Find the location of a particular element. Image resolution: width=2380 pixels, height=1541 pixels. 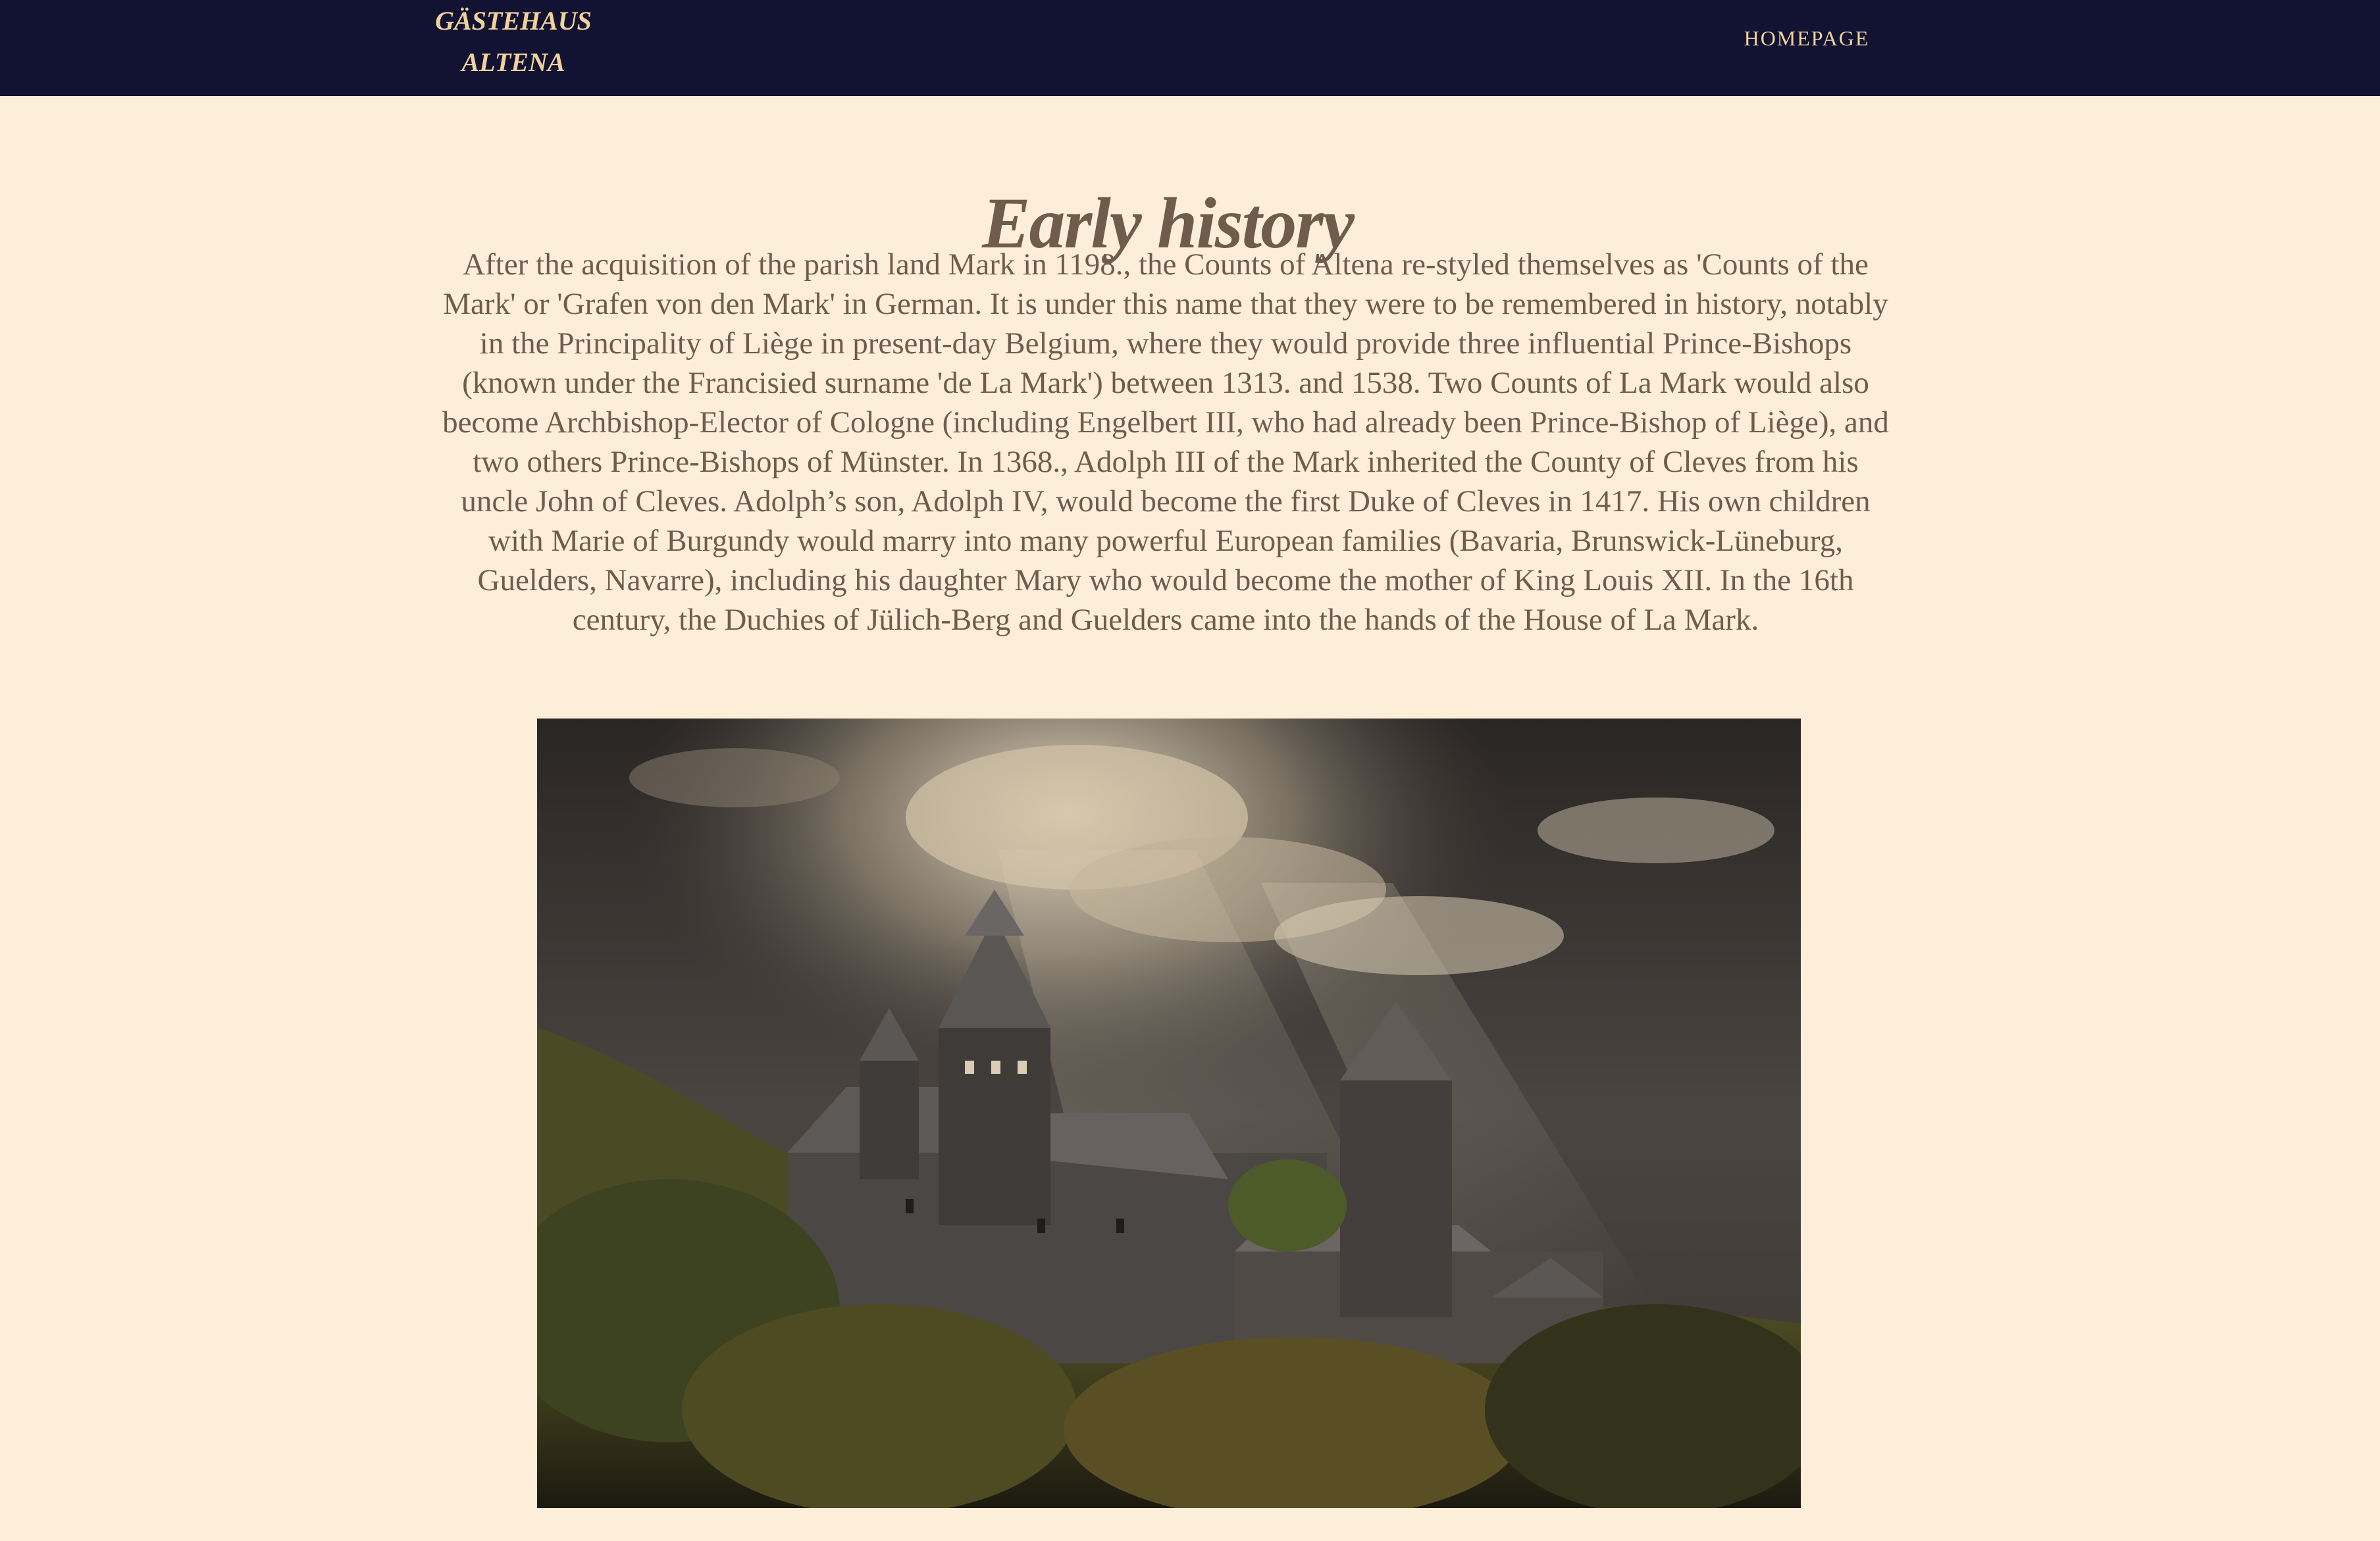

brand-line-2: ALTENA is located at coordinates (513, 62).